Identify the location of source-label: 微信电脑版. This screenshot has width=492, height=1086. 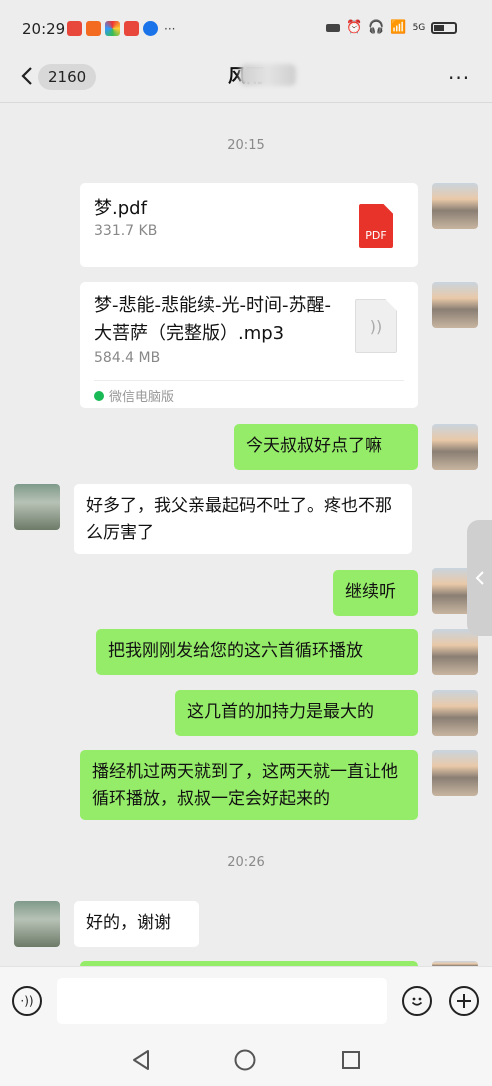
(134, 395).